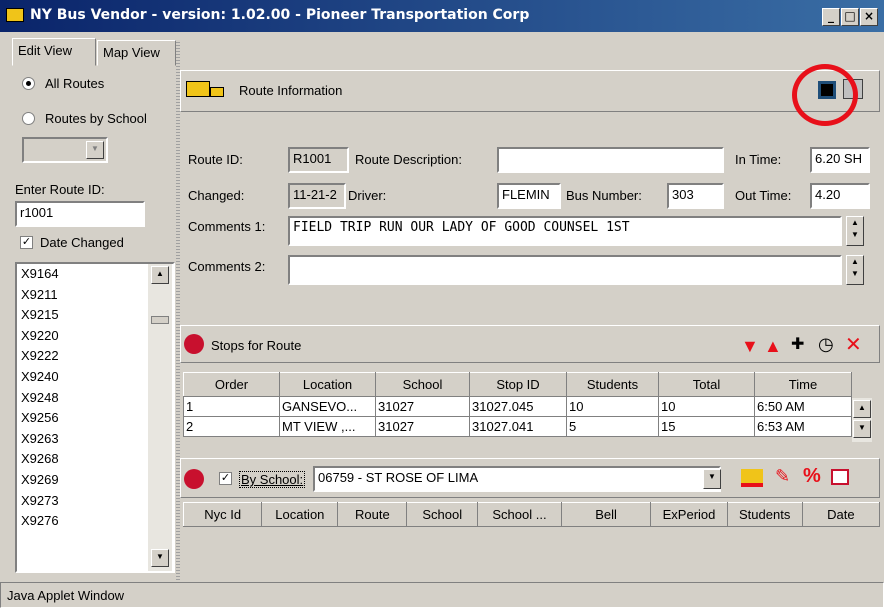 This screenshot has width=884, height=608. I want to click on route-id-label: Route ID:, so click(215, 159).